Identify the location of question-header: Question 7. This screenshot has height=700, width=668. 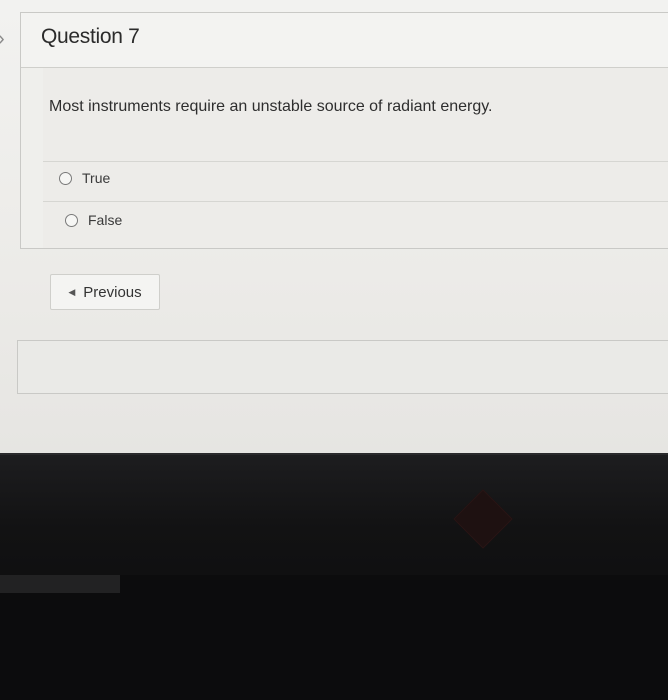
(344, 40).